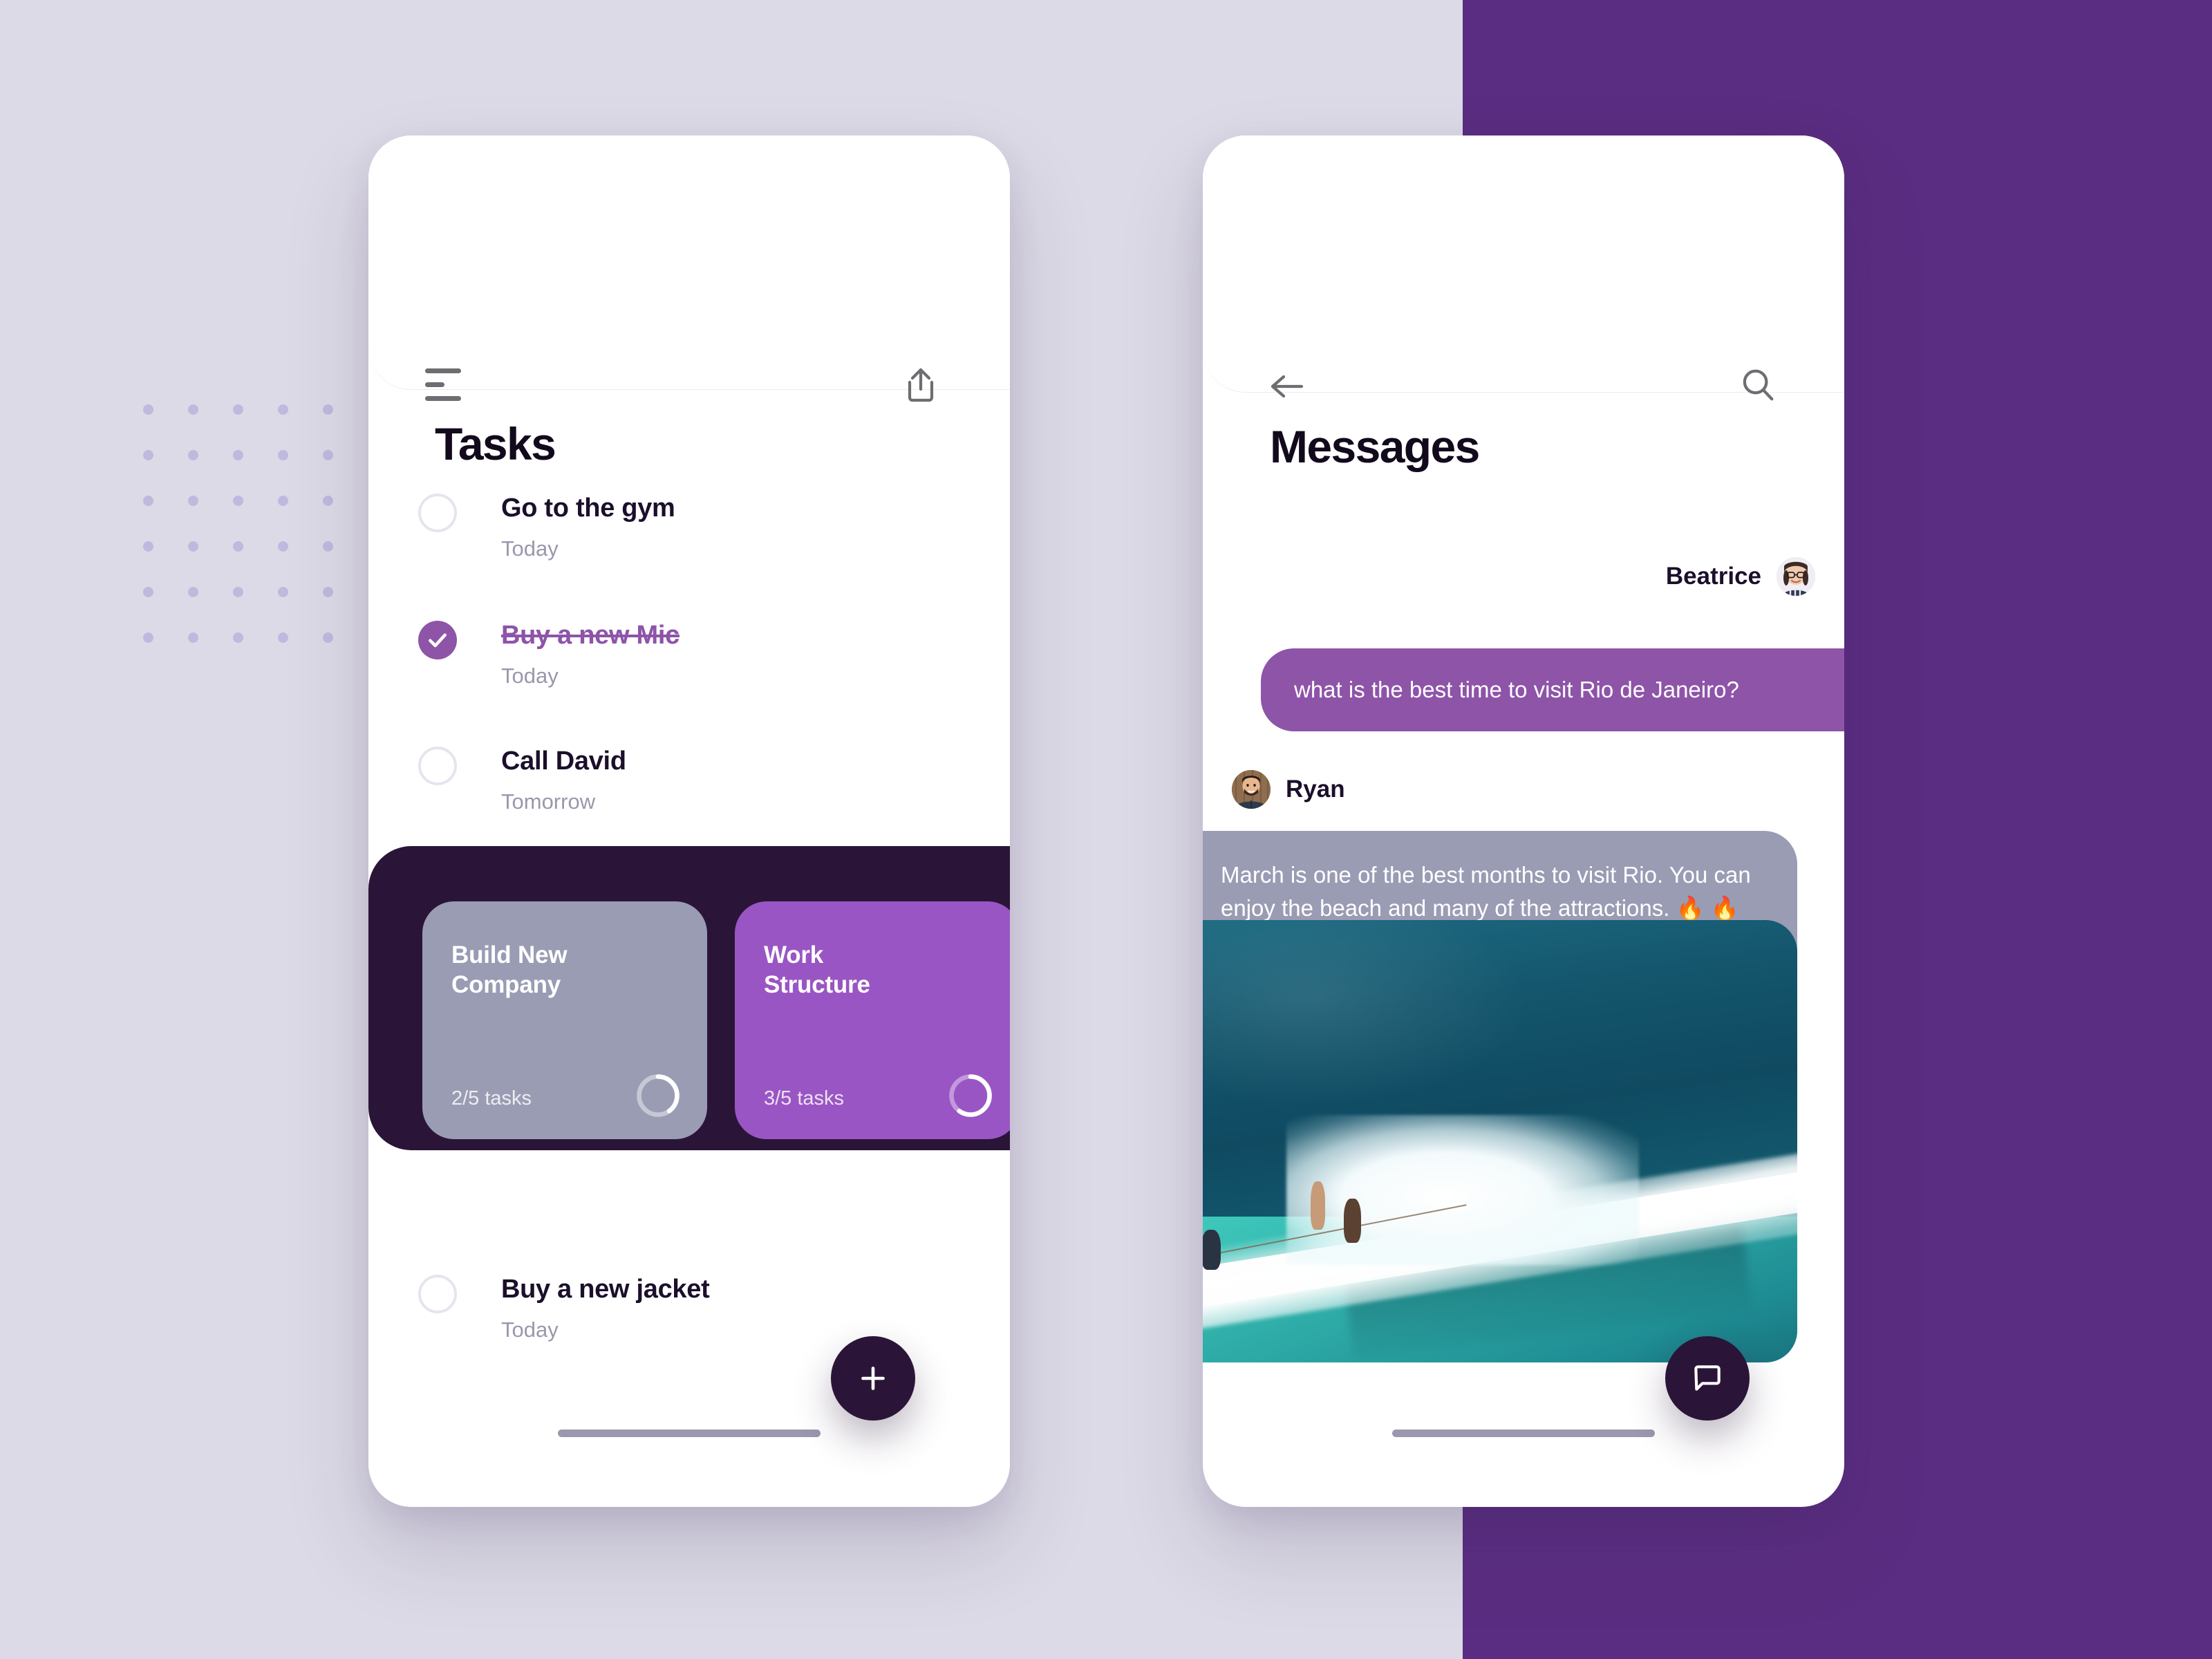 This screenshot has height=1659, width=2212. What do you see at coordinates (920, 385) in the screenshot?
I see `share-icon` at bounding box center [920, 385].